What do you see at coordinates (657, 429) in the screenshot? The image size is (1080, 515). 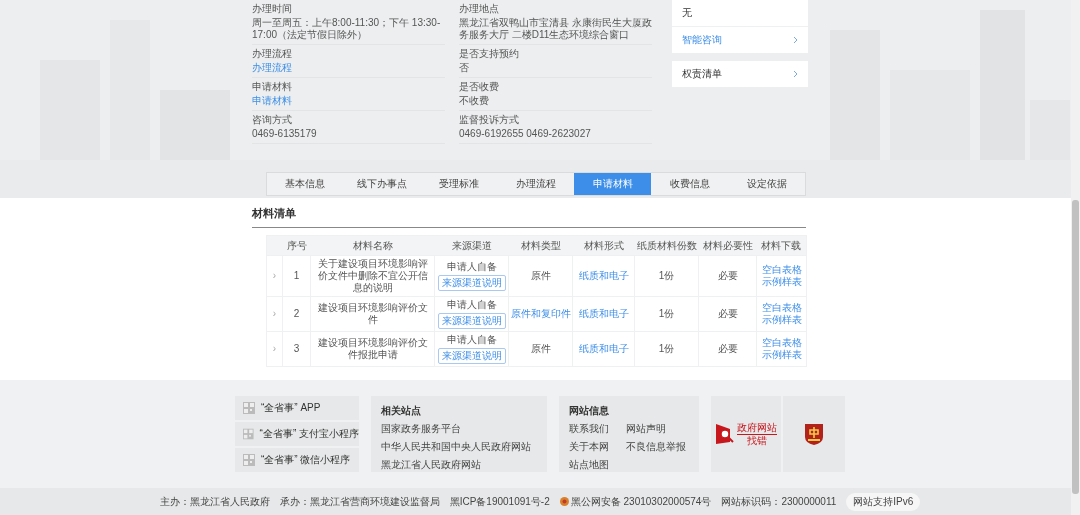 I see `footer-link: 网站声明` at bounding box center [657, 429].